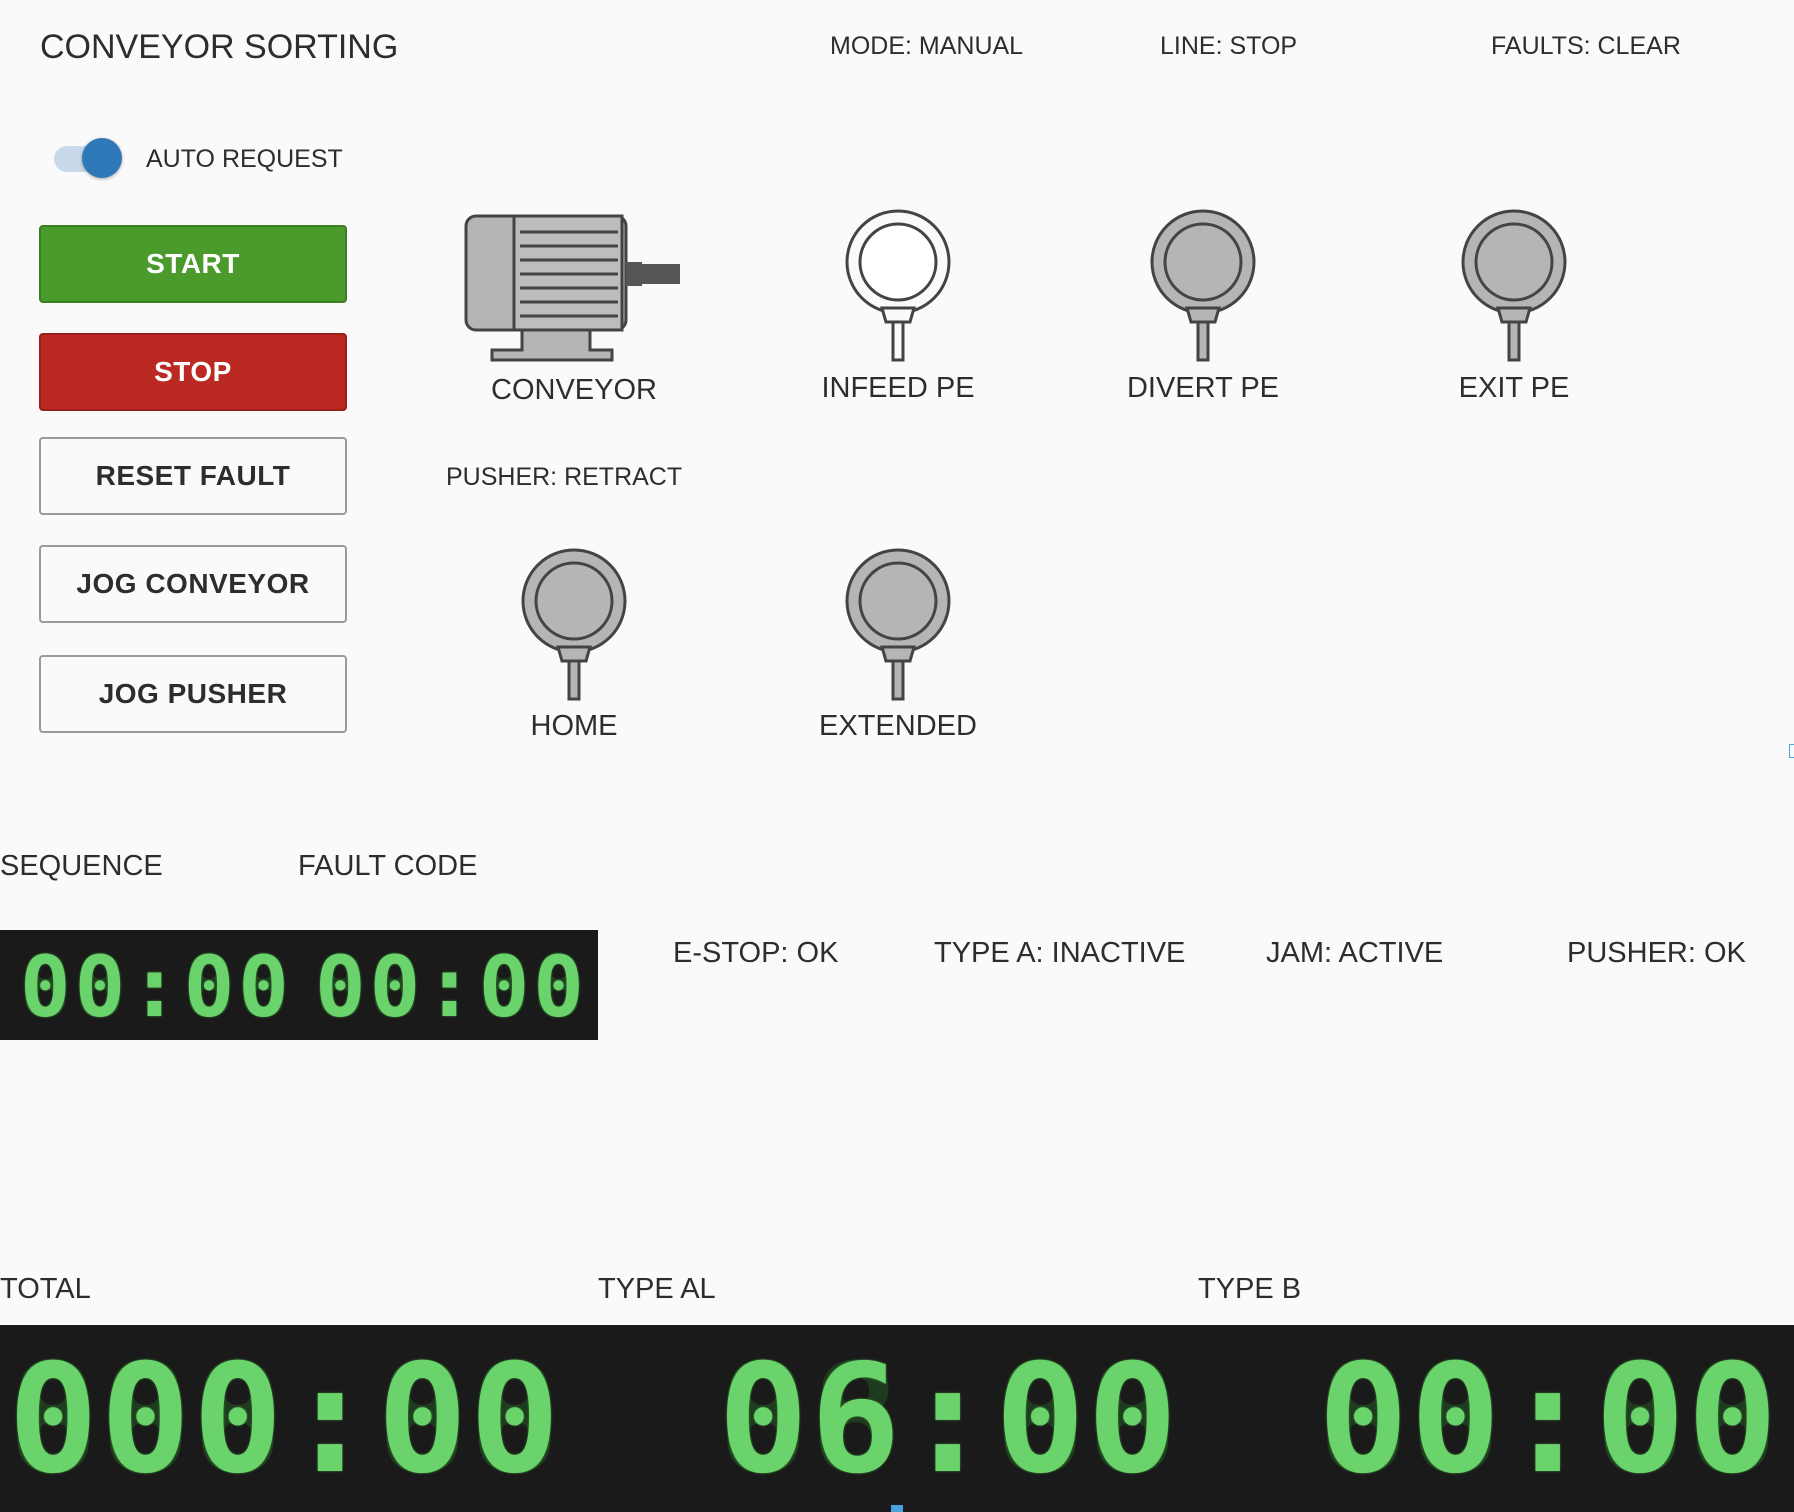 This screenshot has width=1794, height=1512. What do you see at coordinates (1229, 46) in the screenshot?
I see `line-status: LINE: STOP` at bounding box center [1229, 46].